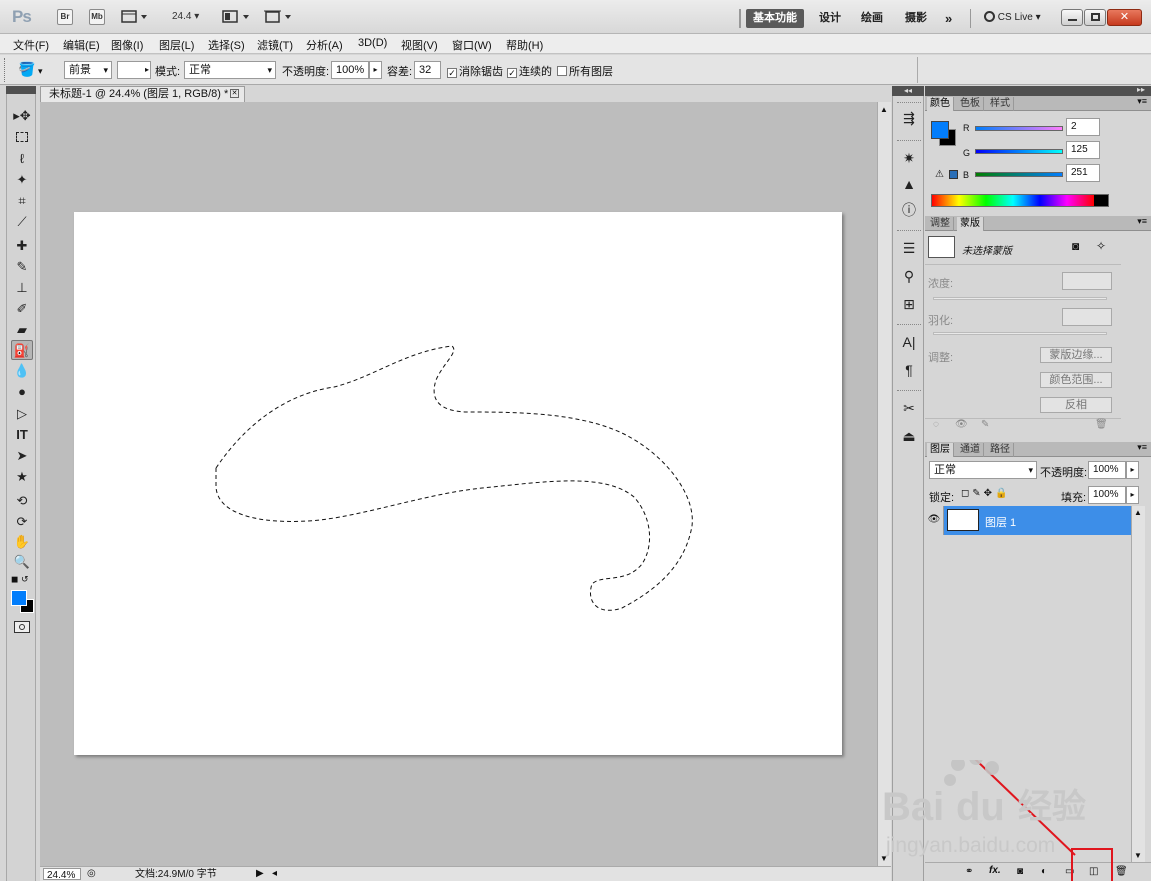 Image resolution: width=1151 pixels, height=881 pixels. What do you see at coordinates (909, 158) in the screenshot?
I see `navigator-panel-icon: ✷` at bounding box center [909, 158].